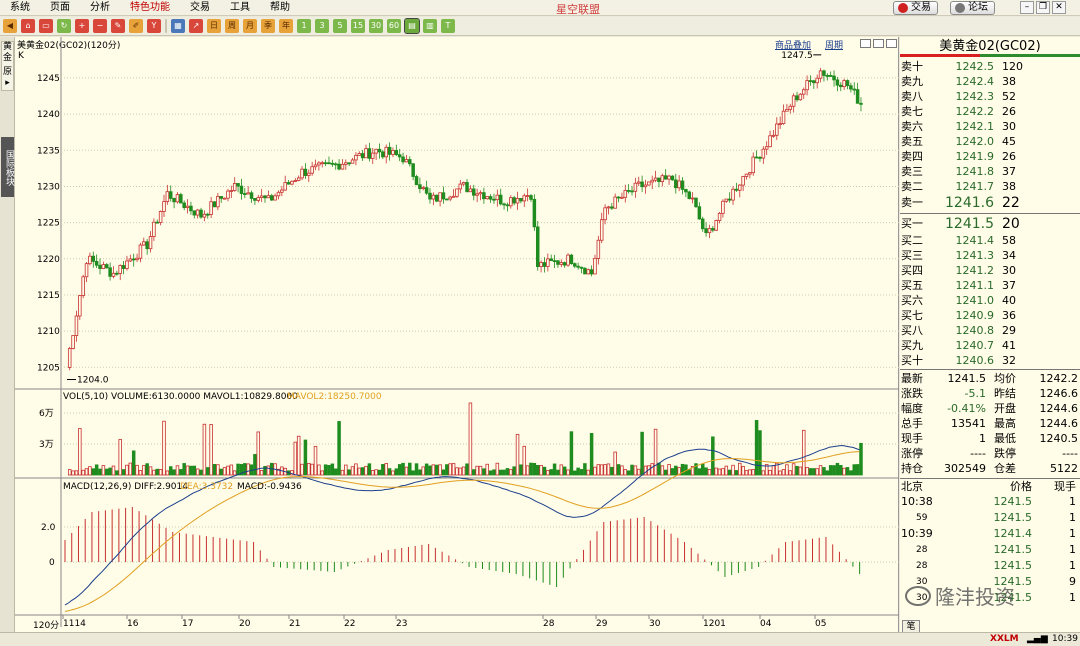  I want to click on minimize-button: –, so click(1027, 7).